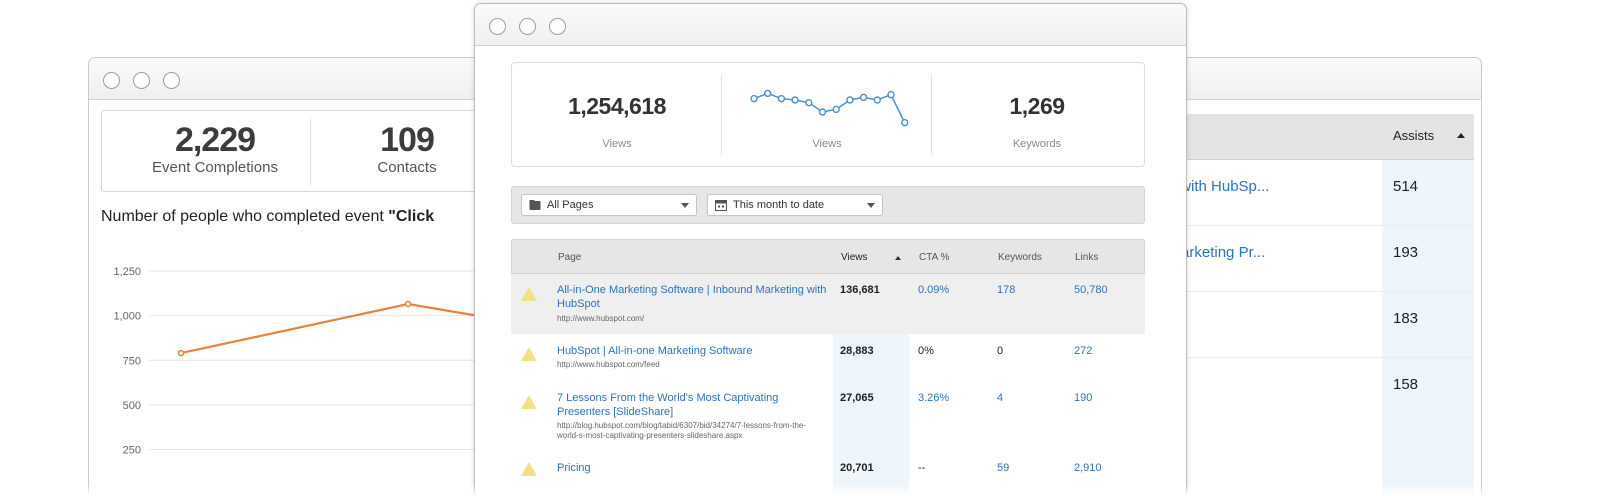  What do you see at coordinates (857, 468) in the screenshot?
I see `views-value: 20,701` at bounding box center [857, 468].